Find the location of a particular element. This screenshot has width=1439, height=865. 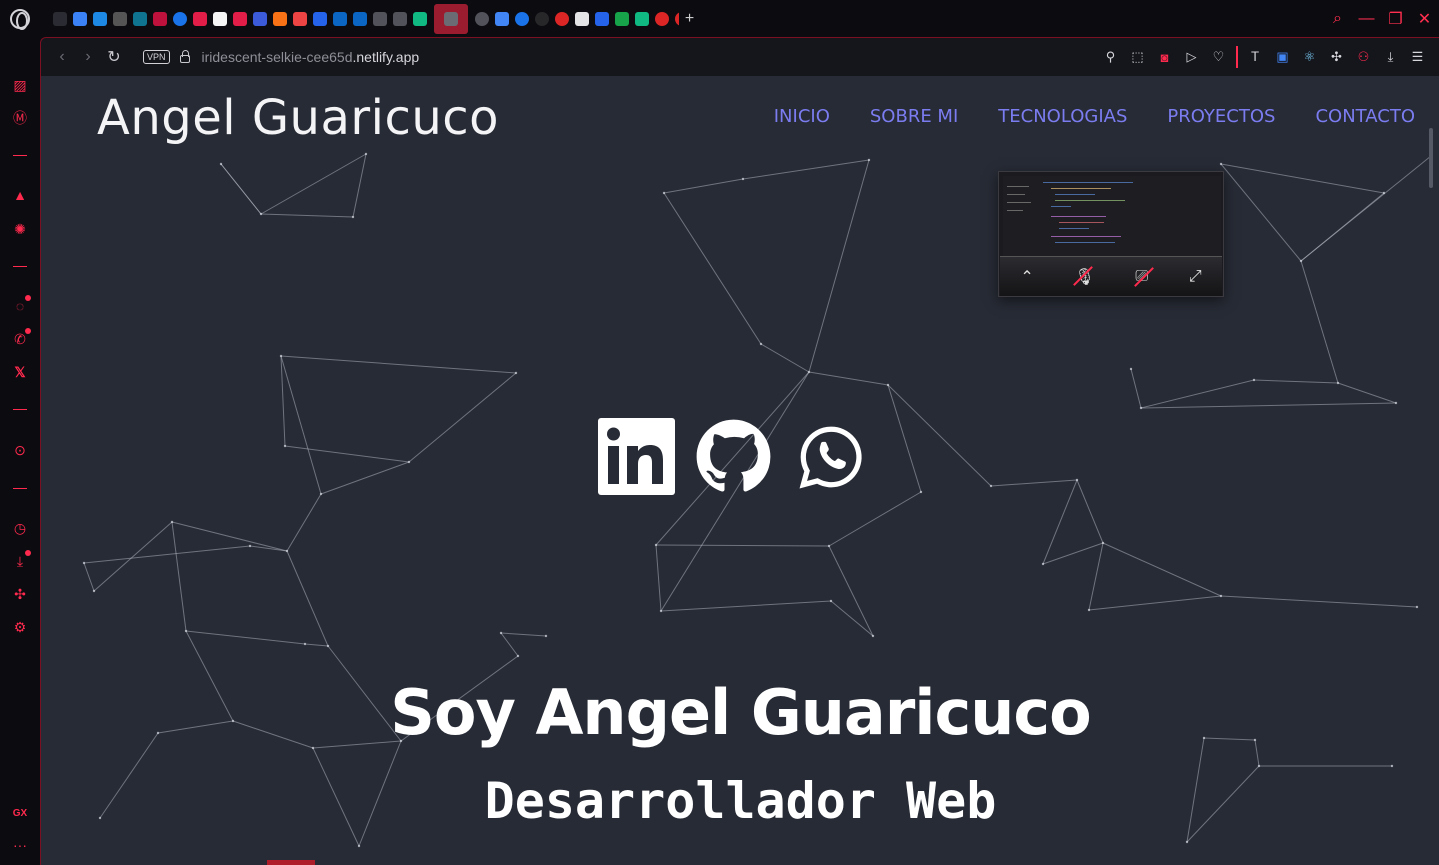

new-tab-button: + is located at coordinates (689, 19).